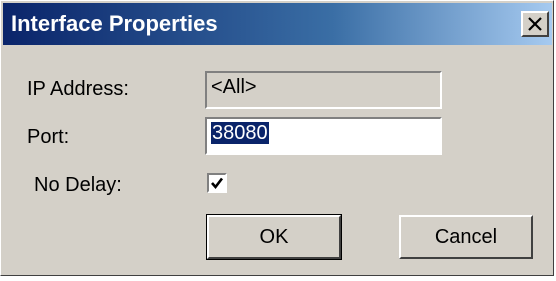 This screenshot has height=281, width=556. What do you see at coordinates (323, 136) in the screenshot?
I see `port-input: 38080` at bounding box center [323, 136].